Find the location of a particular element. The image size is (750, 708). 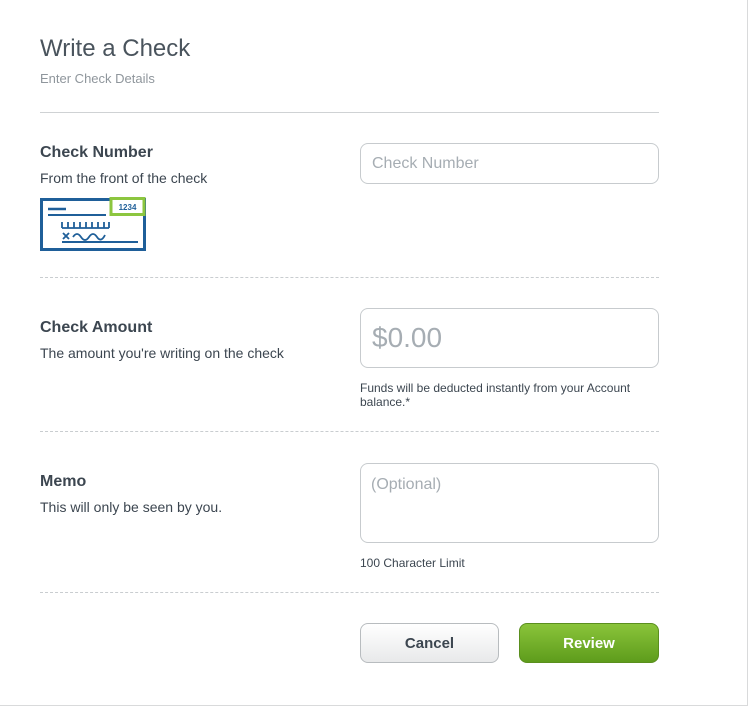

page-subtitle: Enter Check Details is located at coordinates (97, 78).